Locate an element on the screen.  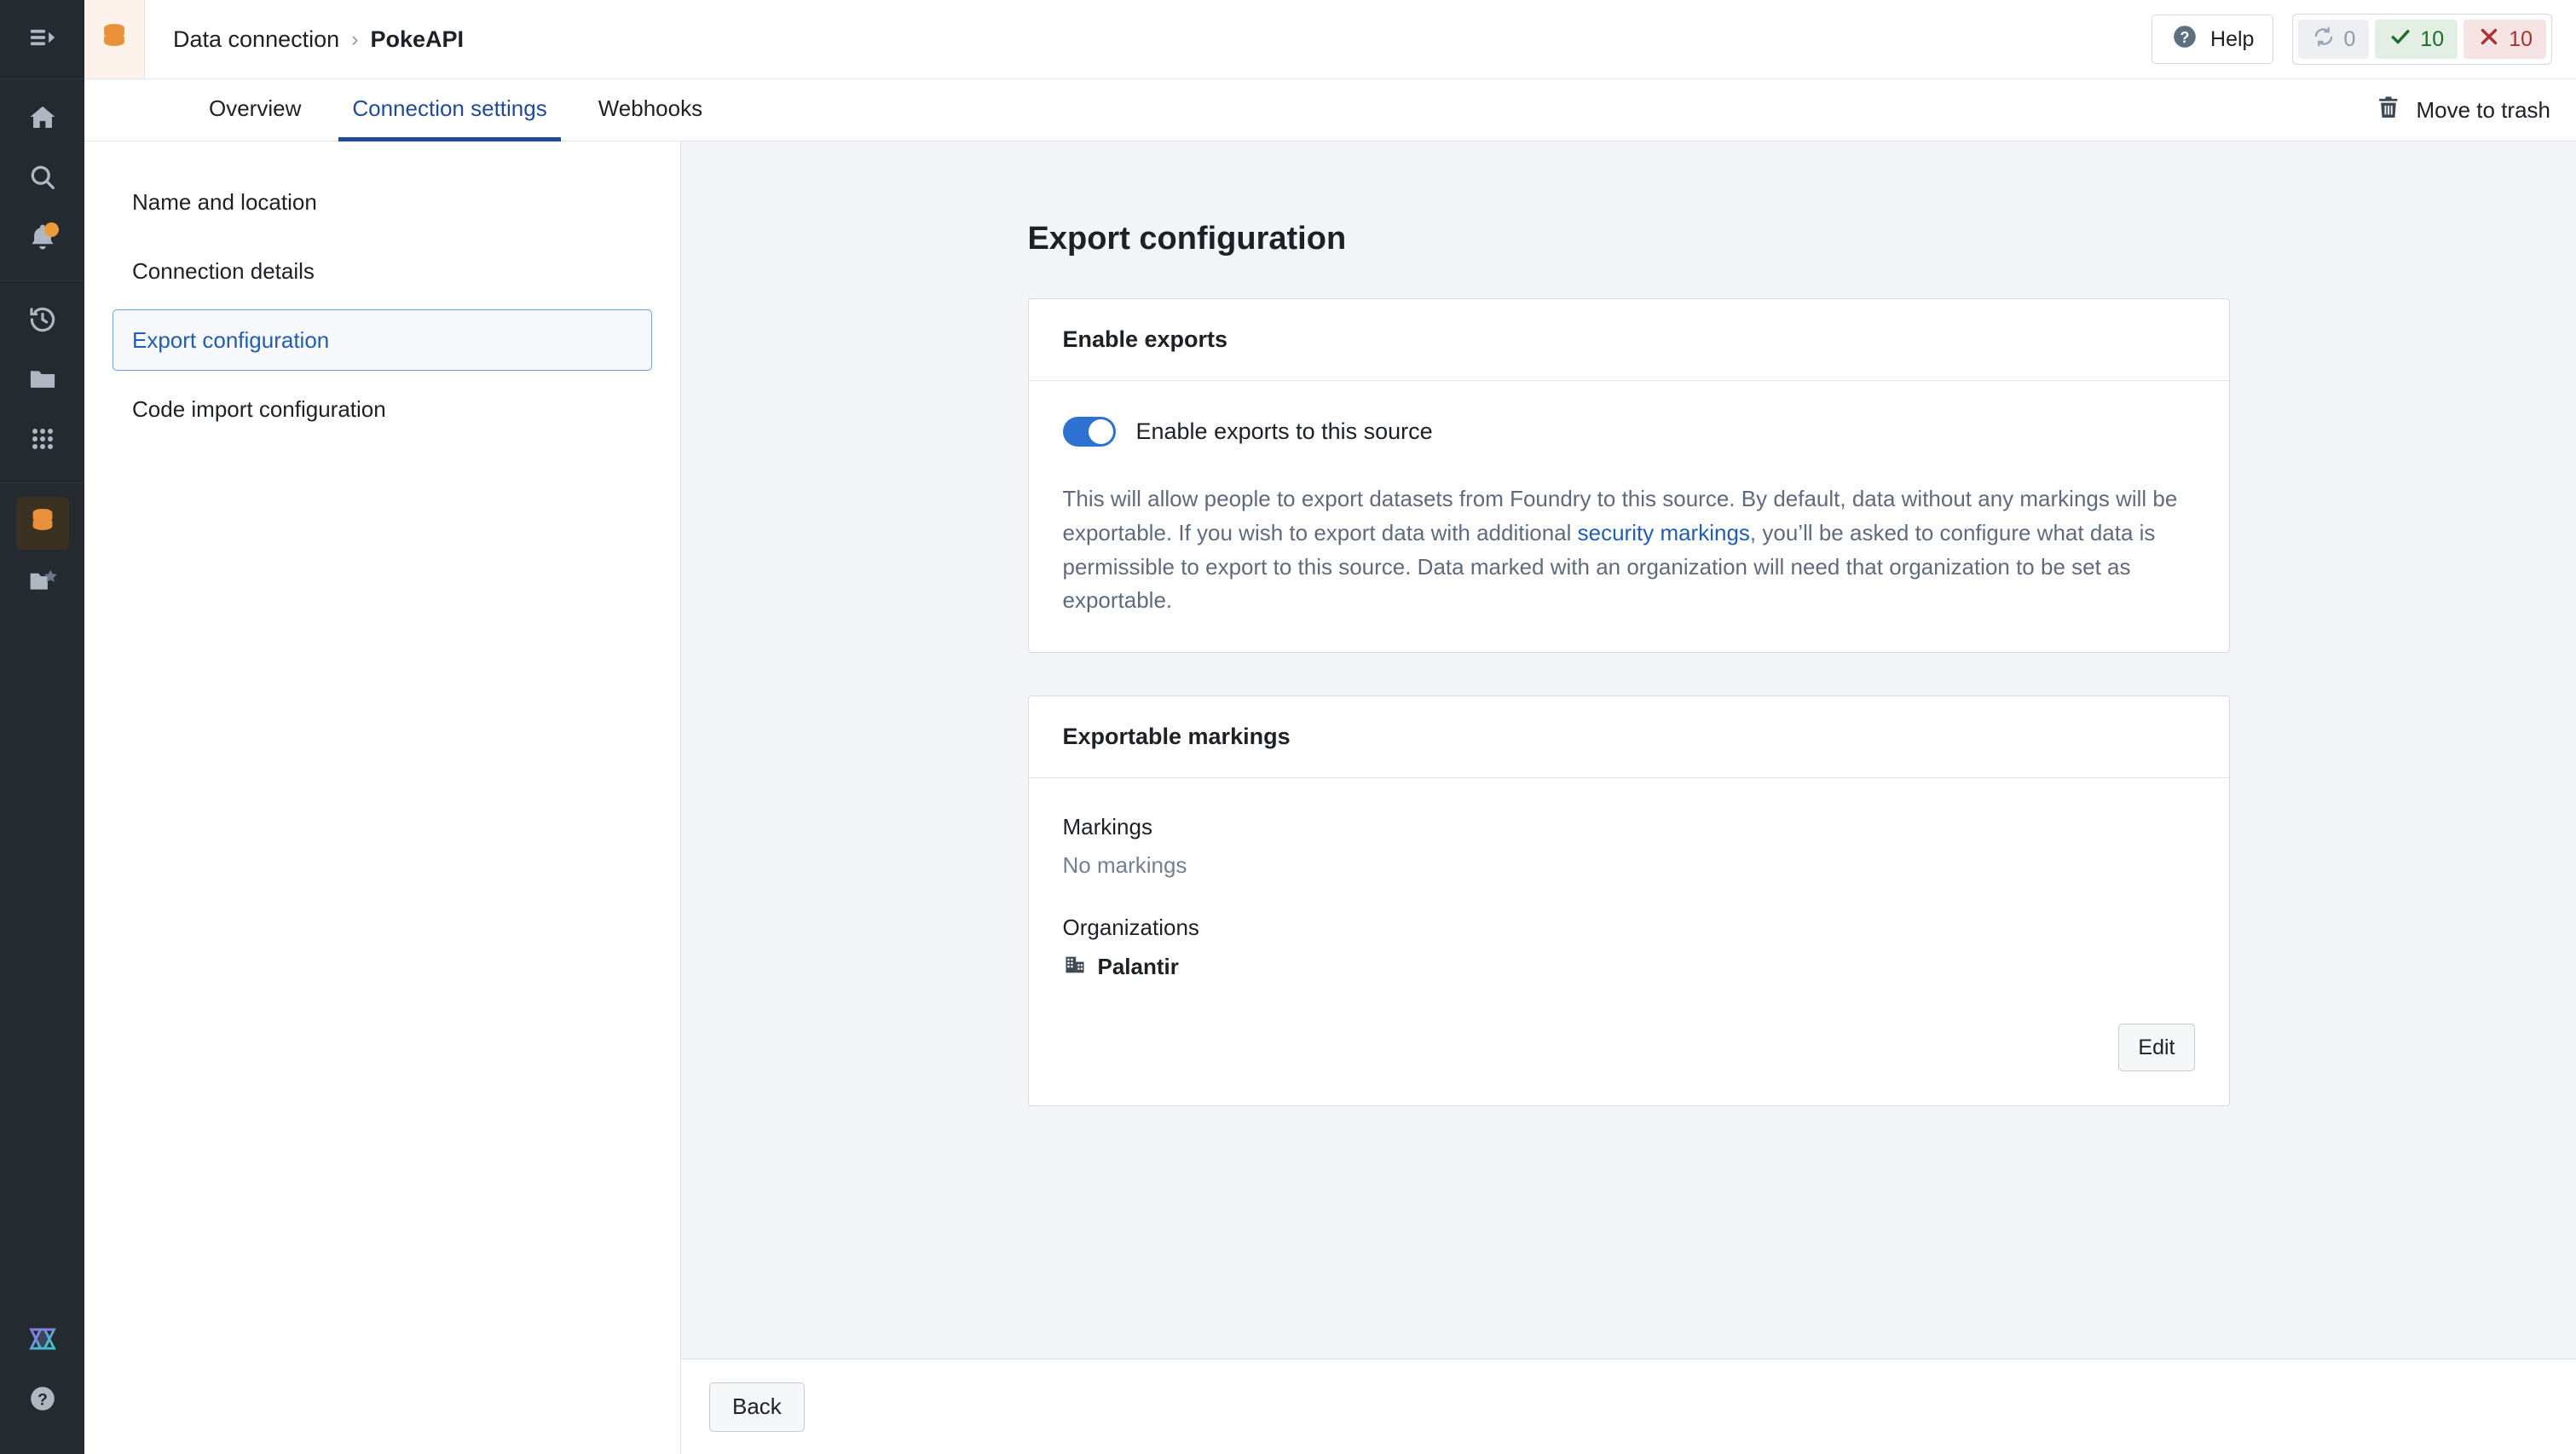
move-to-trash-label: Move to trash is located at coordinates (2483, 110).